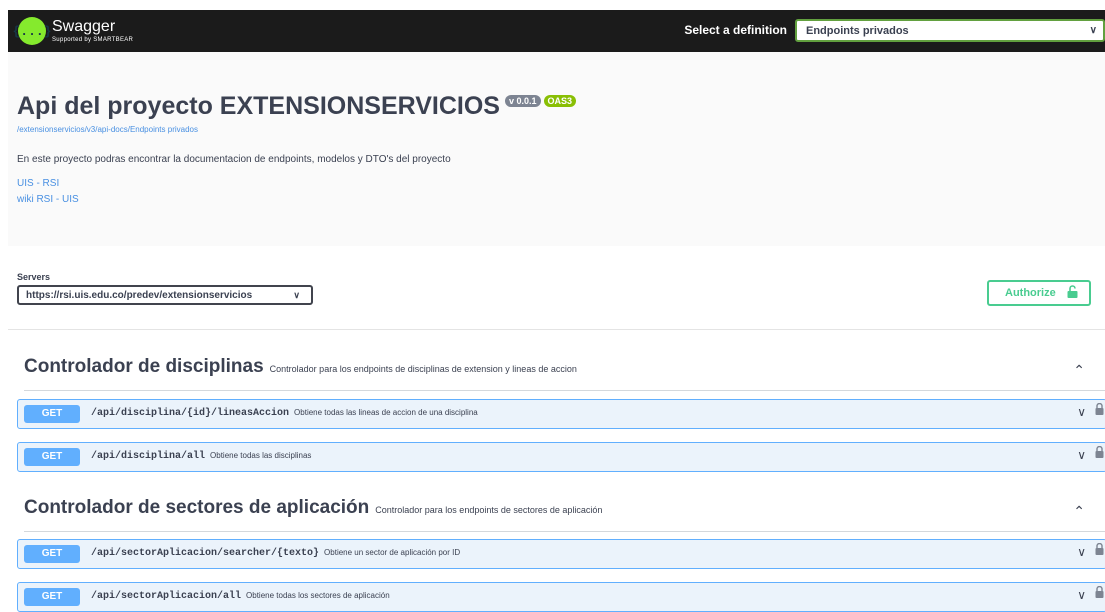 Image resolution: width=1105 pixels, height=612 pixels. What do you see at coordinates (950, 30) in the screenshot?
I see `definition-select: Endpoints privados ∨` at bounding box center [950, 30].